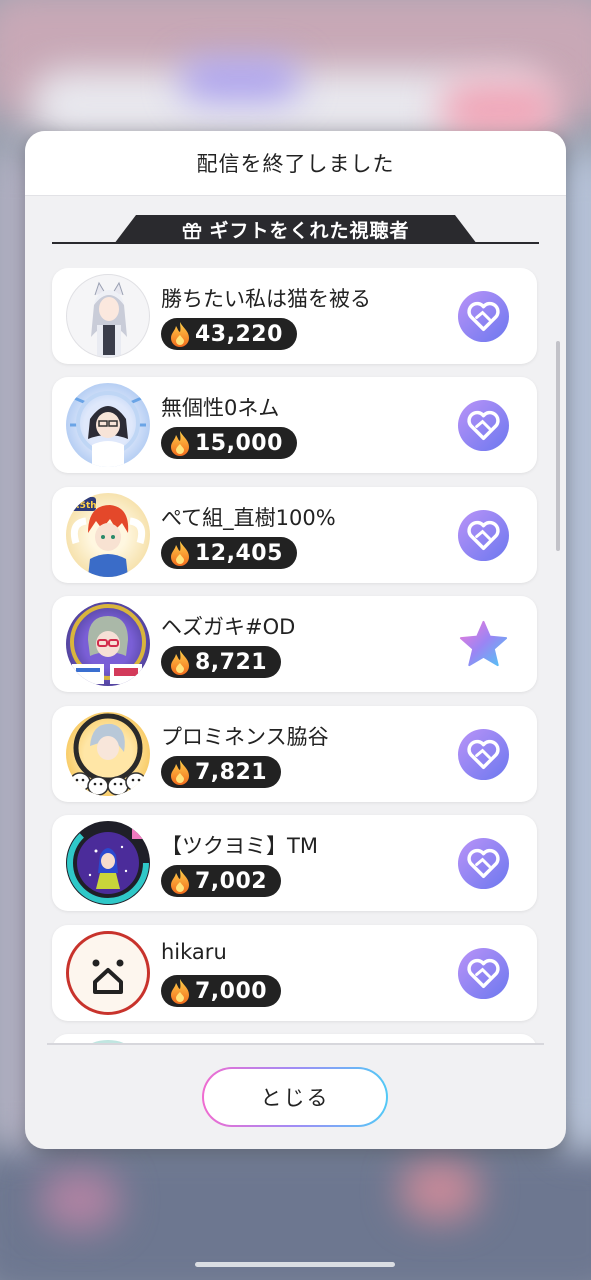  I want to click on section-title: ギフトをくれた視聴者, so click(309, 231).